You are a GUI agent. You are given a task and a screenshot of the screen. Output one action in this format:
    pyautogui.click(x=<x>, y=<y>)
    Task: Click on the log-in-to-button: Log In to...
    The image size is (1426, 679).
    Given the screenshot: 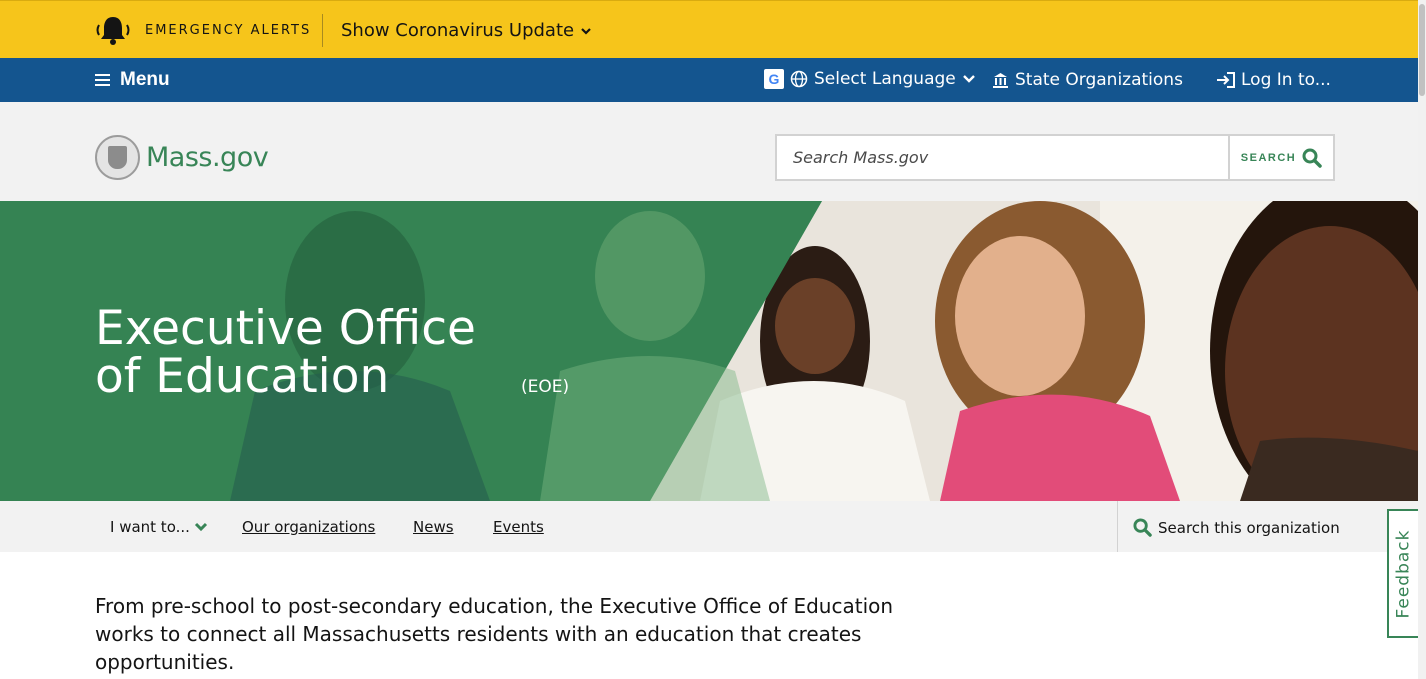 What is the action you would take?
    pyautogui.click(x=1273, y=80)
    